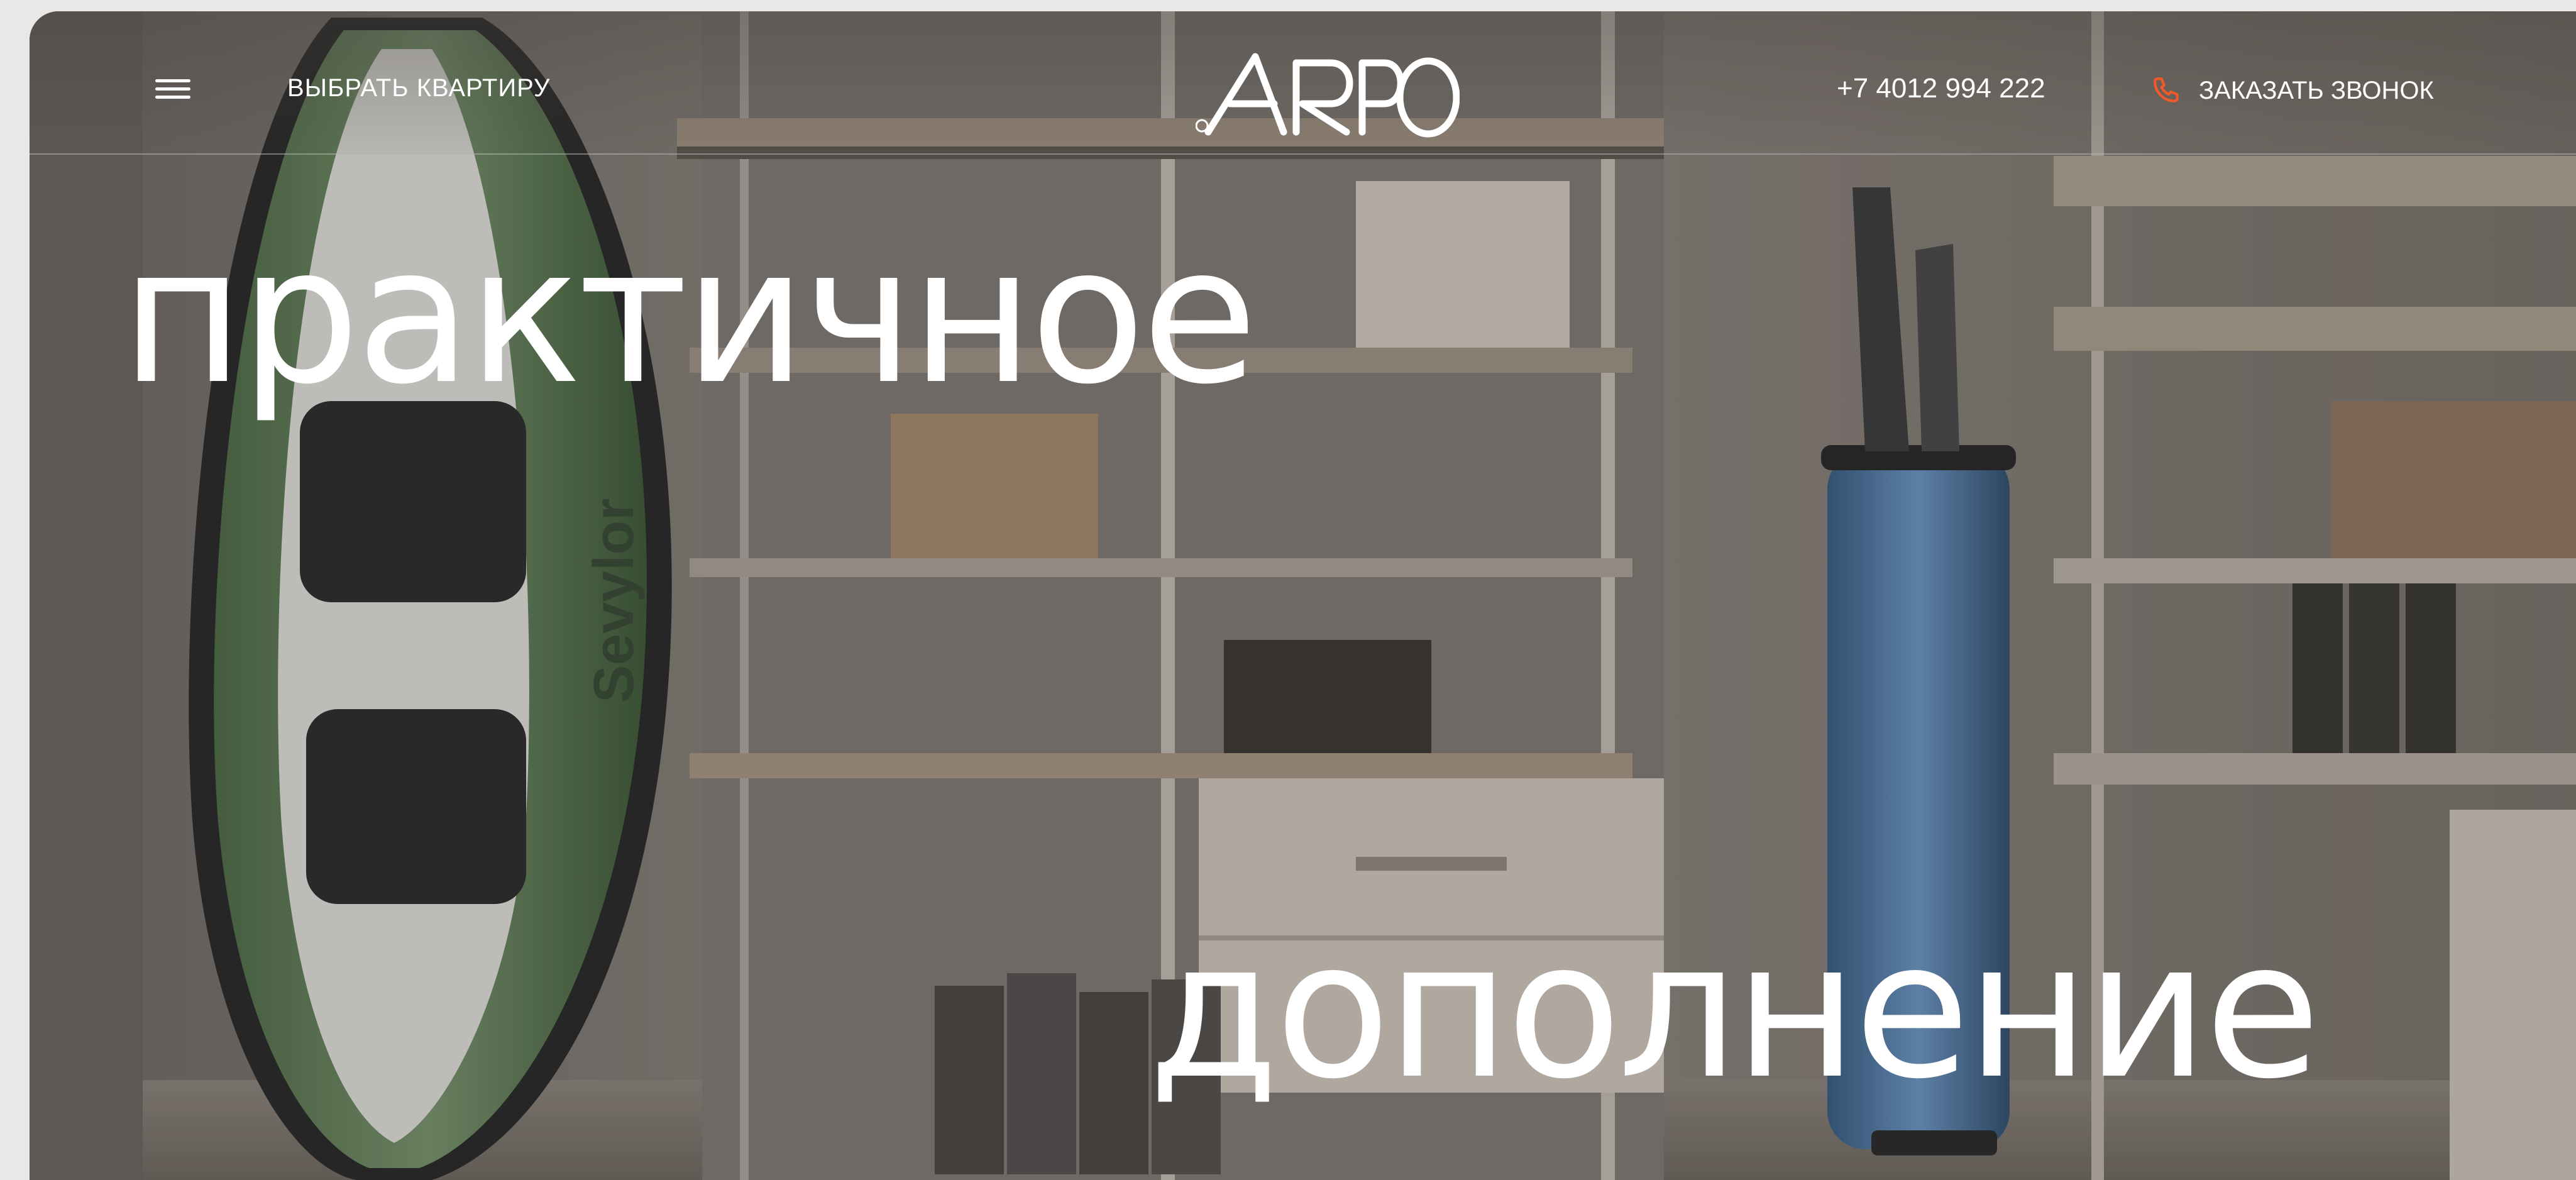 This screenshot has width=2576, height=1180. What do you see at coordinates (419, 88) in the screenshot?
I see `select-apartment-link: ВЫБРАТЬ КВАРТИРУ` at bounding box center [419, 88].